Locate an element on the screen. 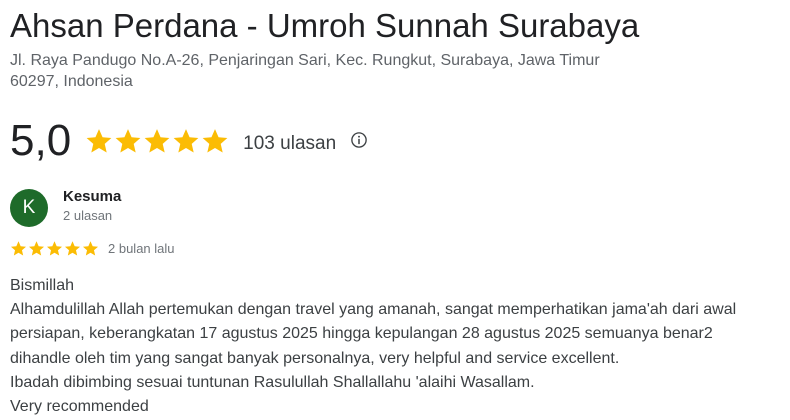 This screenshot has height=420, width=790. review-rating: 2 bulan lalu is located at coordinates (92, 248).